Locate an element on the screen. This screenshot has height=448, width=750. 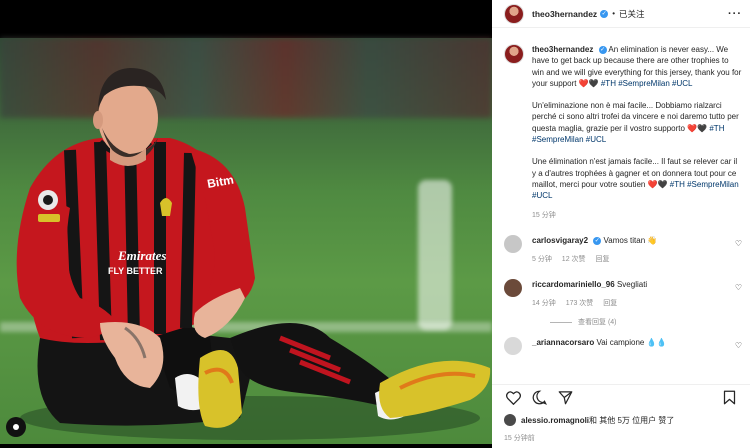
heart-icon is located at coordinates (513, 398).